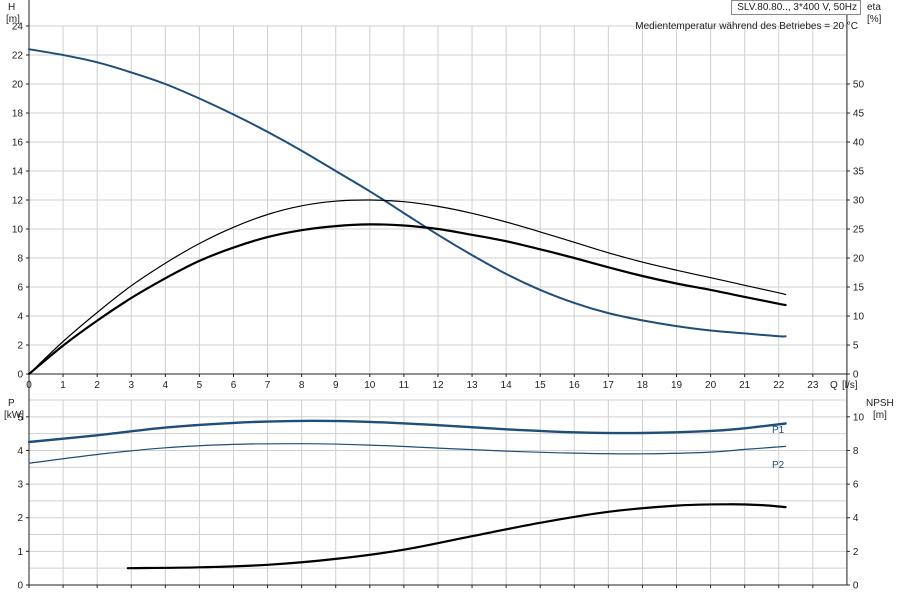 Image resolution: width=900 pixels, height=600 pixels. I want to click on x-tick-label: 2, so click(97, 385).